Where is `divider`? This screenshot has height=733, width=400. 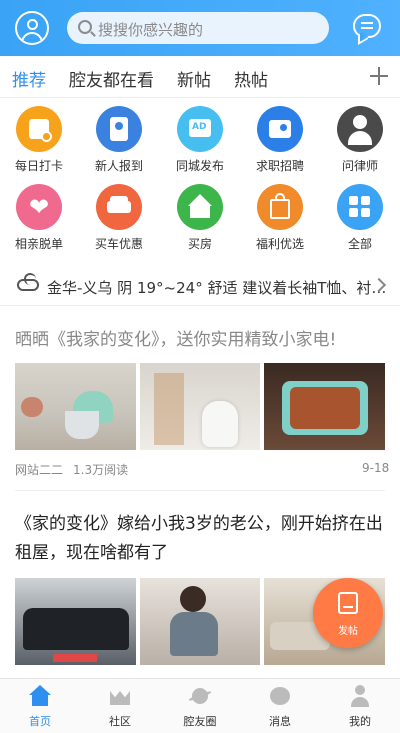 divider is located at coordinates (200, 490).